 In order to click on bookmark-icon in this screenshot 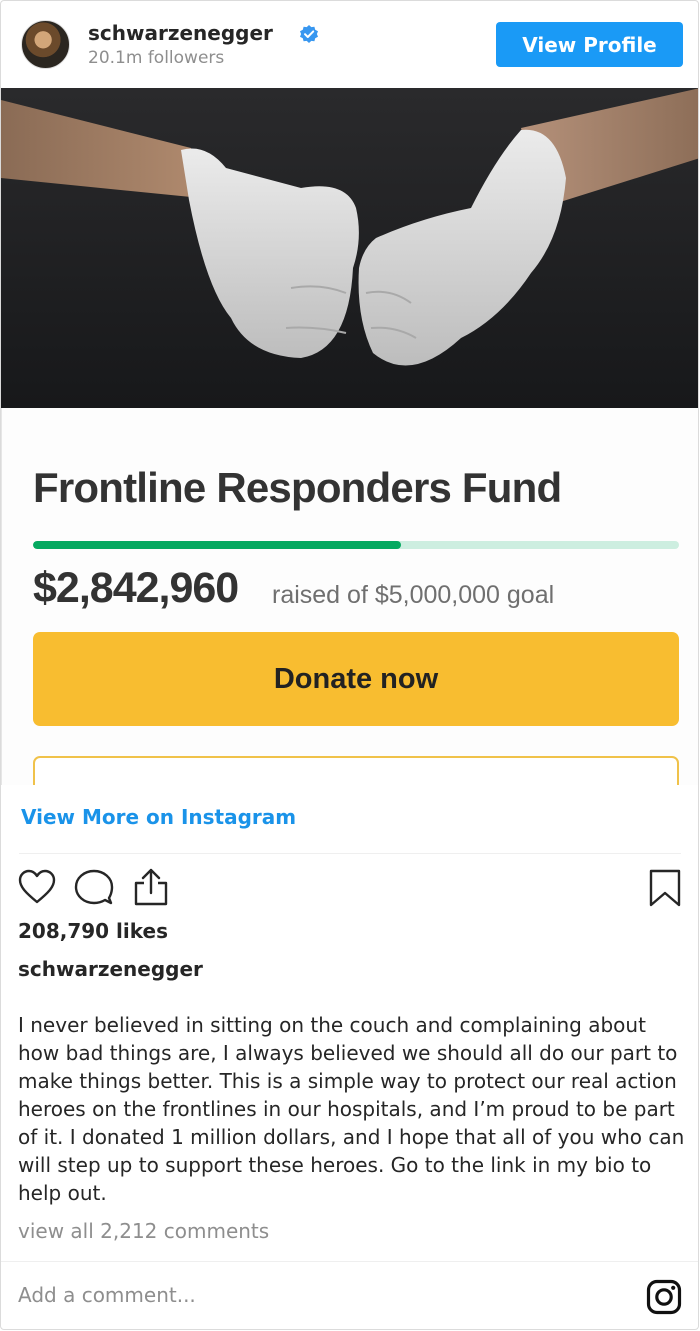, I will do `click(665, 890)`.